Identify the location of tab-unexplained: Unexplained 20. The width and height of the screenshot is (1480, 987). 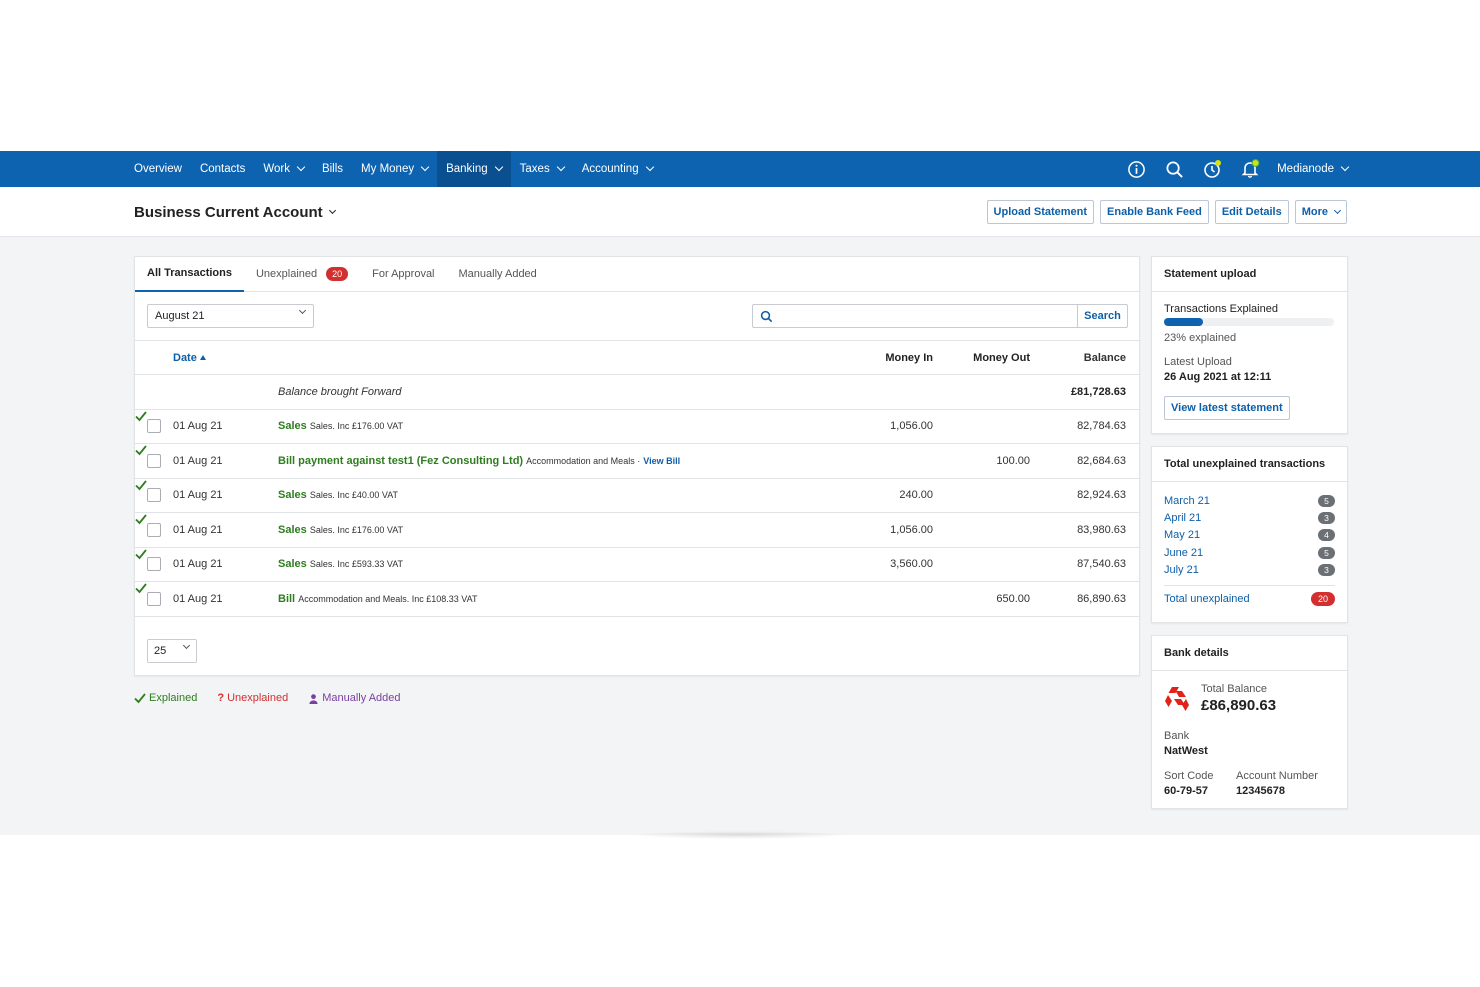
(302, 274).